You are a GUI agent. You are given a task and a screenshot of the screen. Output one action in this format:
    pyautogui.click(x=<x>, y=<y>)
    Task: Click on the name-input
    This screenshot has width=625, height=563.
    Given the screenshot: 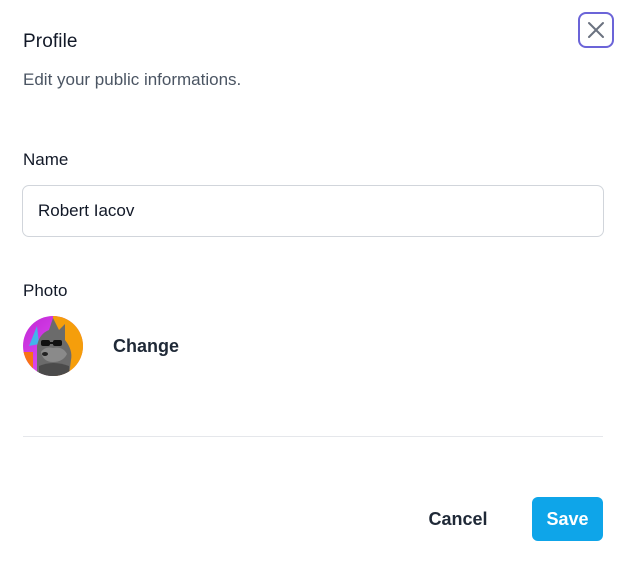 What is the action you would take?
    pyautogui.click(x=313, y=211)
    